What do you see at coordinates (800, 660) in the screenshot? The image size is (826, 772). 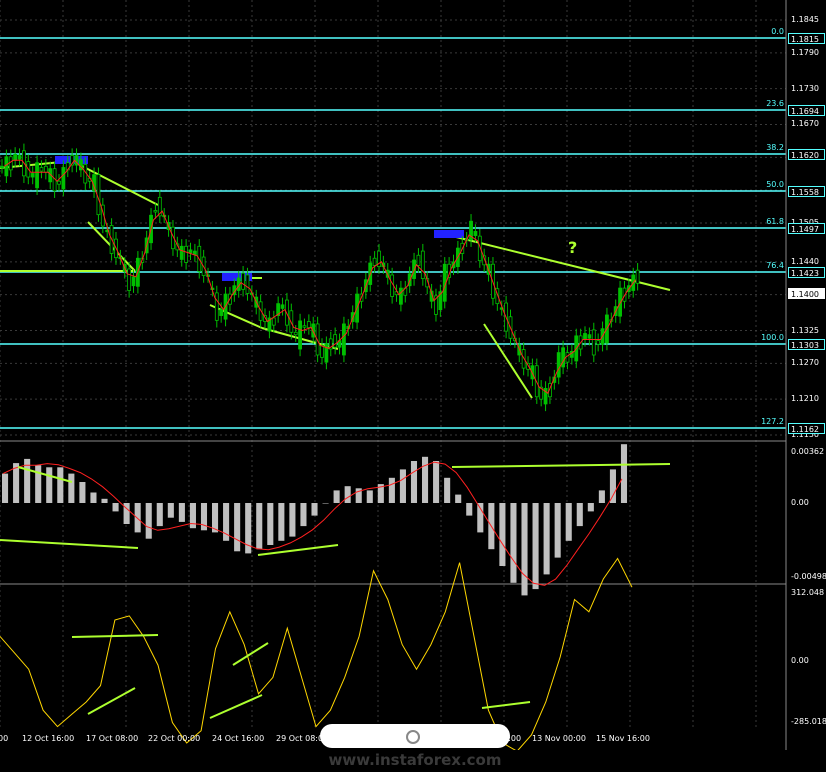 I see `cci-axis-mid: 0.00` at bounding box center [800, 660].